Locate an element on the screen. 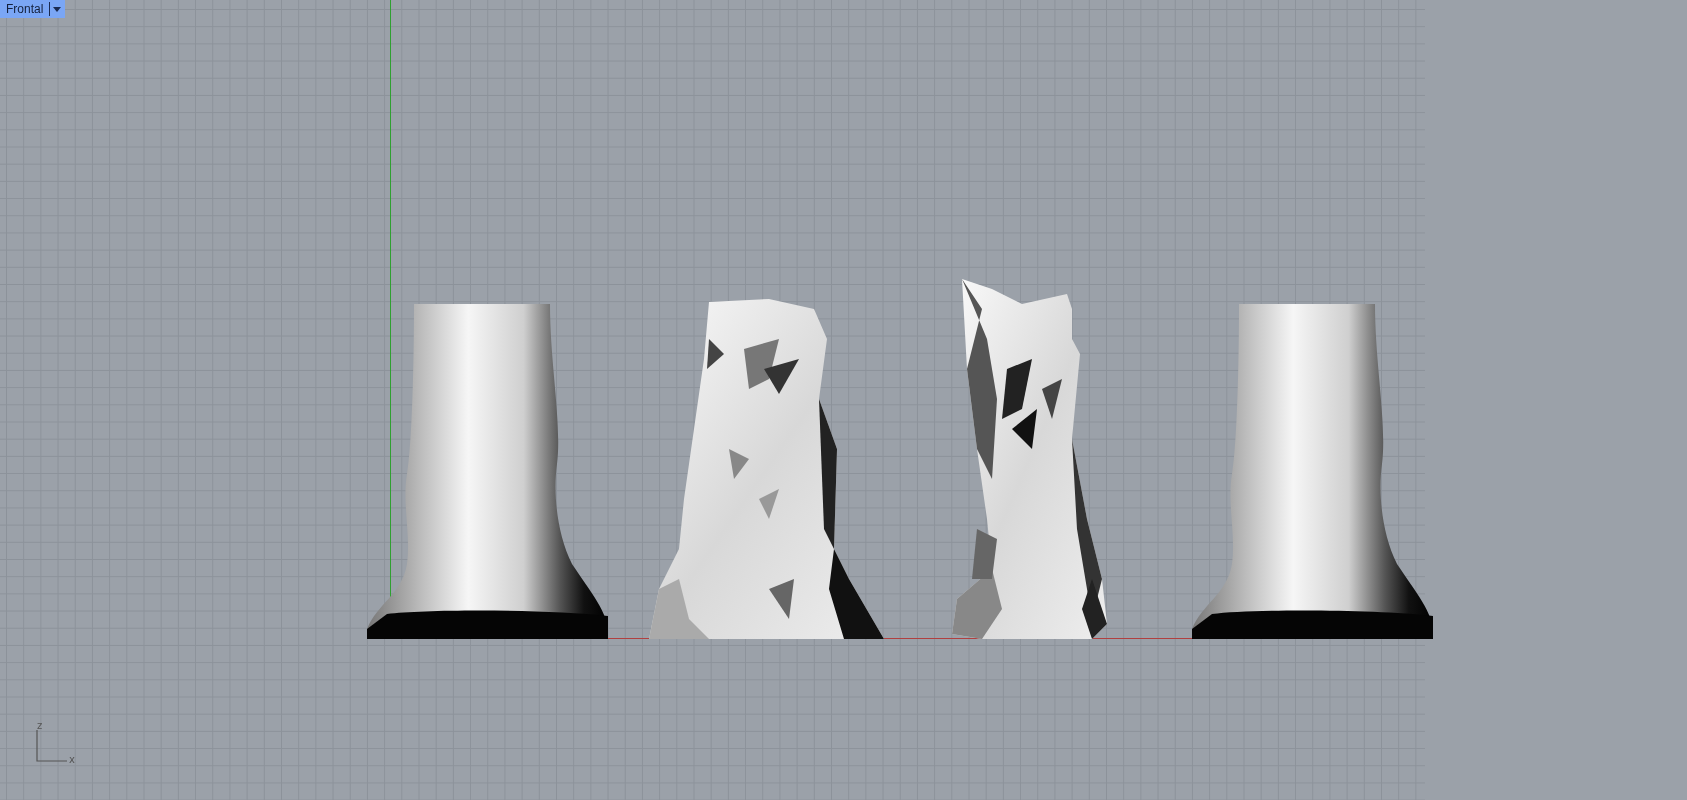 The image size is (1687, 800). axis-label: x is located at coordinates (72, 760).